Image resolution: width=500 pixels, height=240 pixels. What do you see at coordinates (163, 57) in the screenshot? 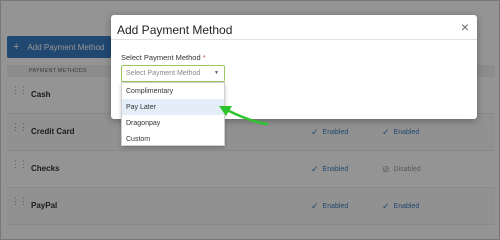
I see `field-label: Select Payment Method *` at bounding box center [163, 57].